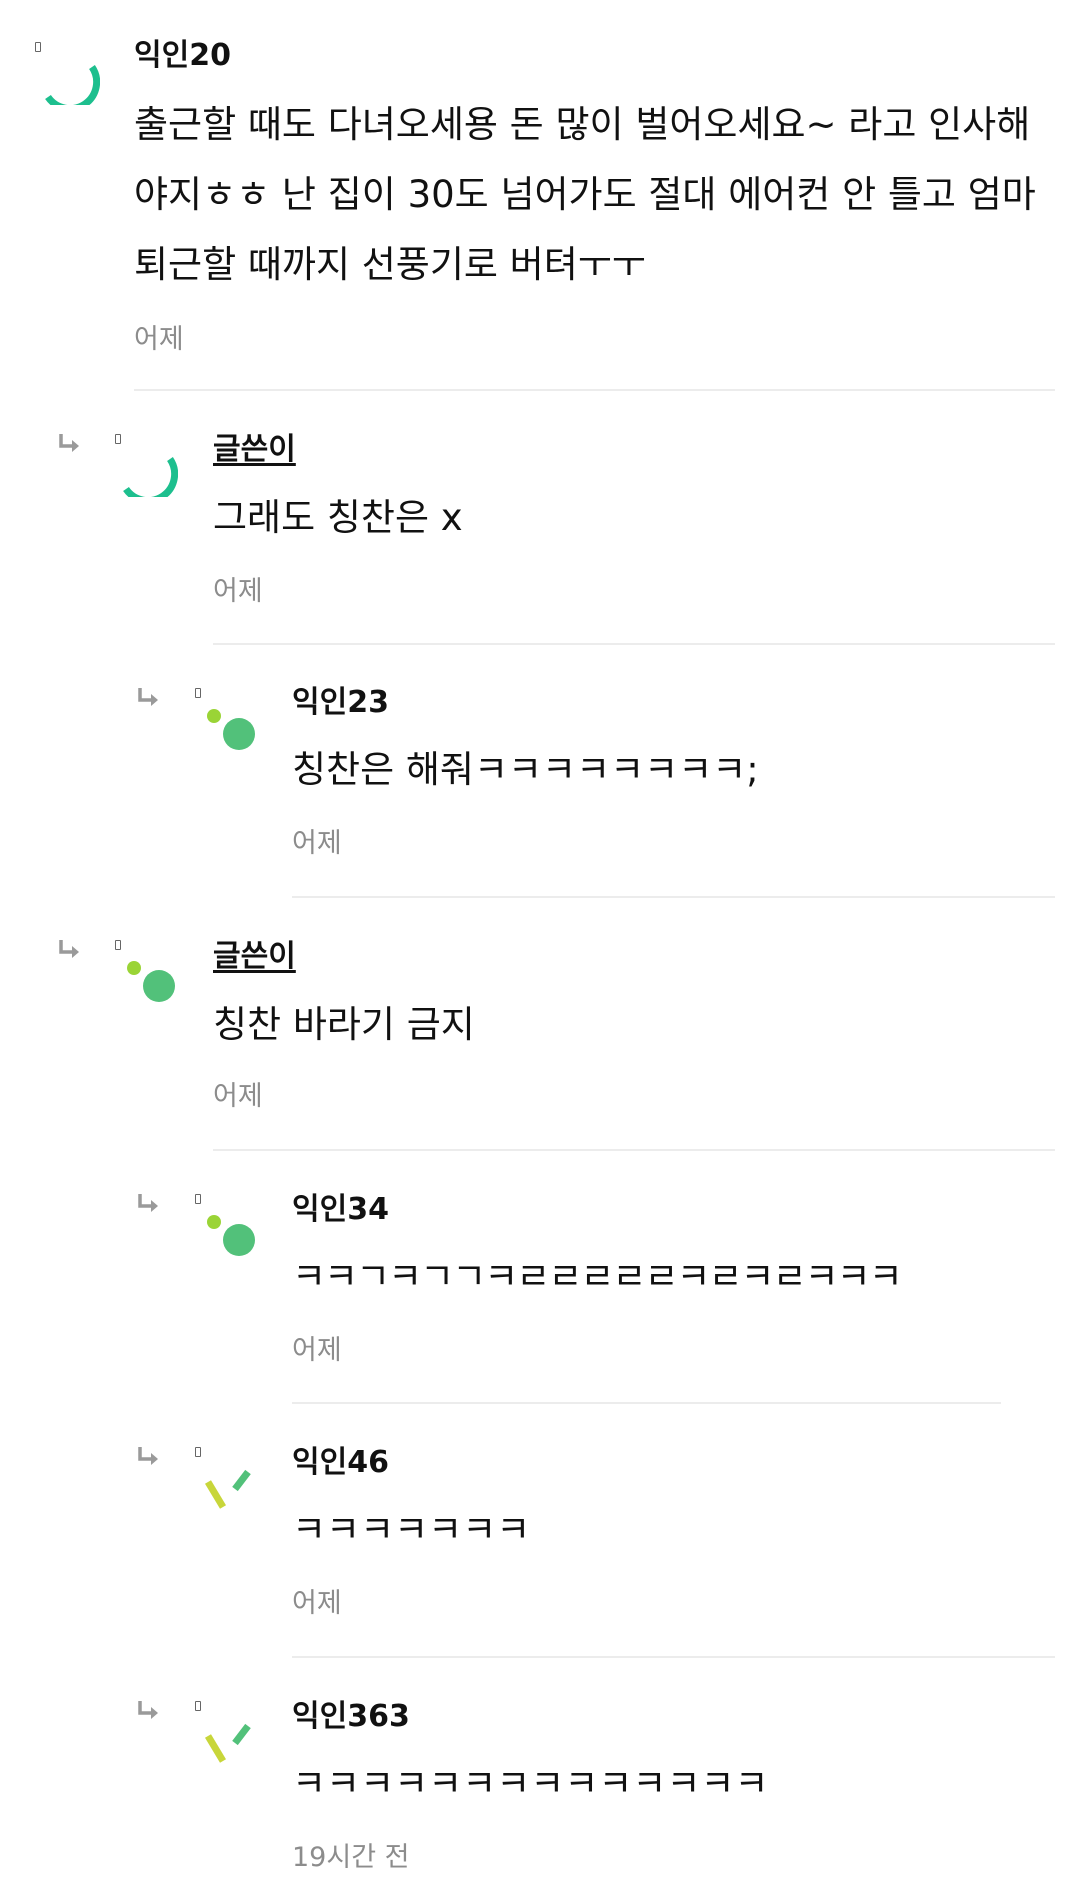 The height and width of the screenshot is (1901, 1080). I want to click on comment-author: 익인23, so click(340, 703).